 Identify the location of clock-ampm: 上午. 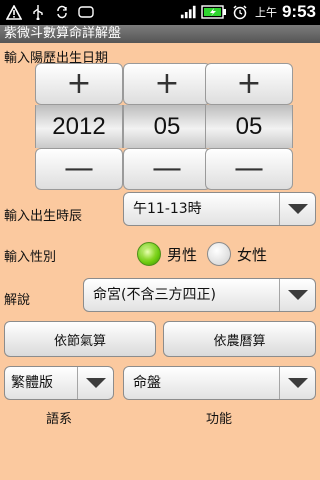
(265, 12).